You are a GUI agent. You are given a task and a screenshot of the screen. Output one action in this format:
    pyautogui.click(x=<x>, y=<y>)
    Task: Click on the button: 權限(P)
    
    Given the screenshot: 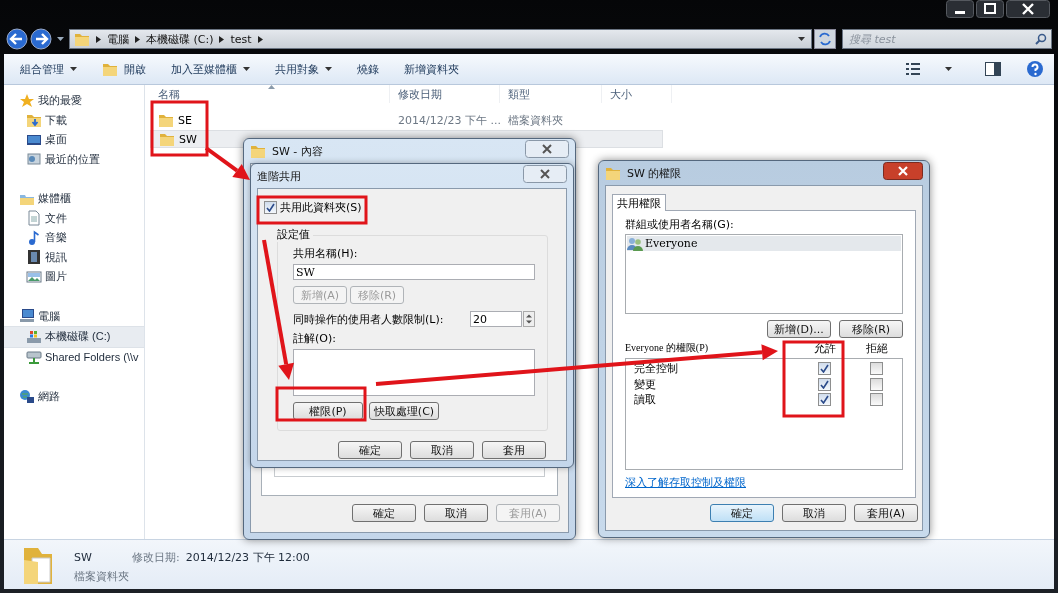 What is the action you would take?
    pyautogui.click(x=328, y=411)
    